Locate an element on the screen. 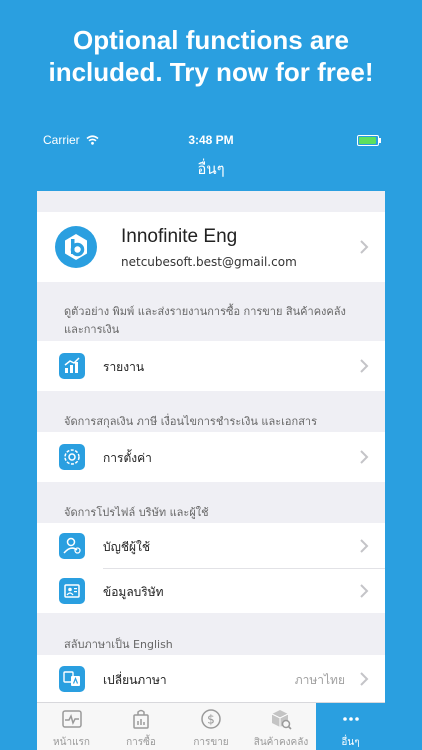 This screenshot has height=750, width=422. row-title-company-info: ข้อมูลบริษัท is located at coordinates (133, 592).